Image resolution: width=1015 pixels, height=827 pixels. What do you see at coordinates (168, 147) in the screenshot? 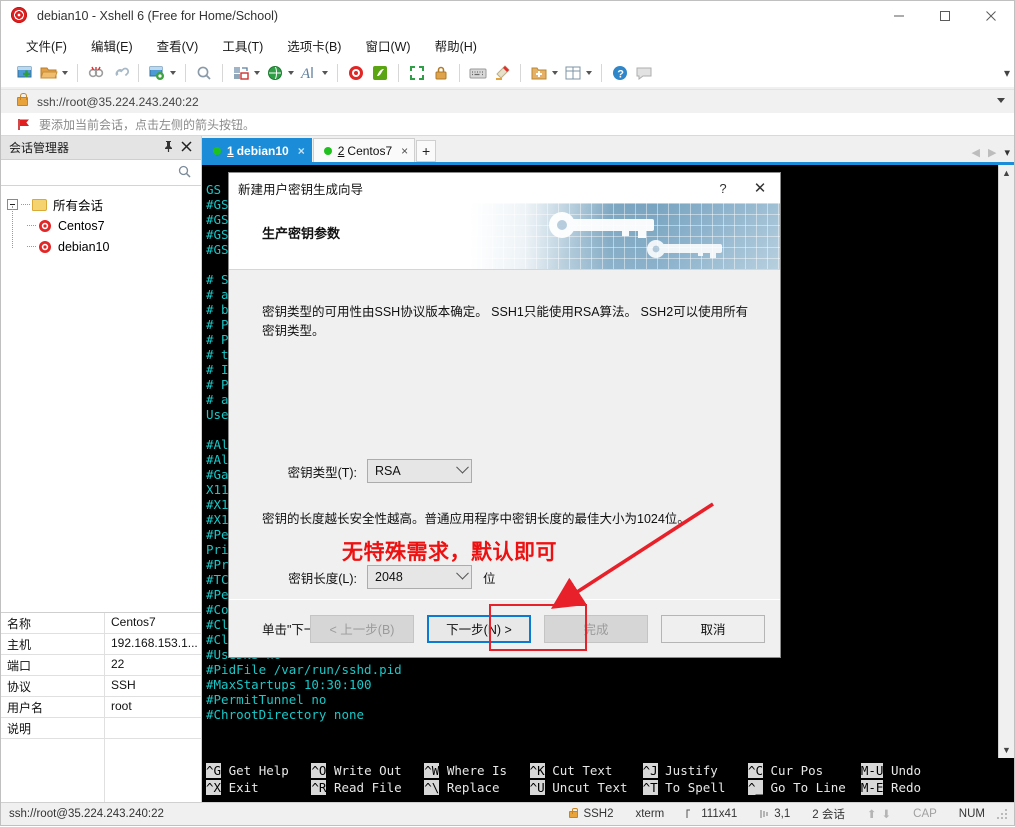
I see `pin-icon` at bounding box center [168, 147].